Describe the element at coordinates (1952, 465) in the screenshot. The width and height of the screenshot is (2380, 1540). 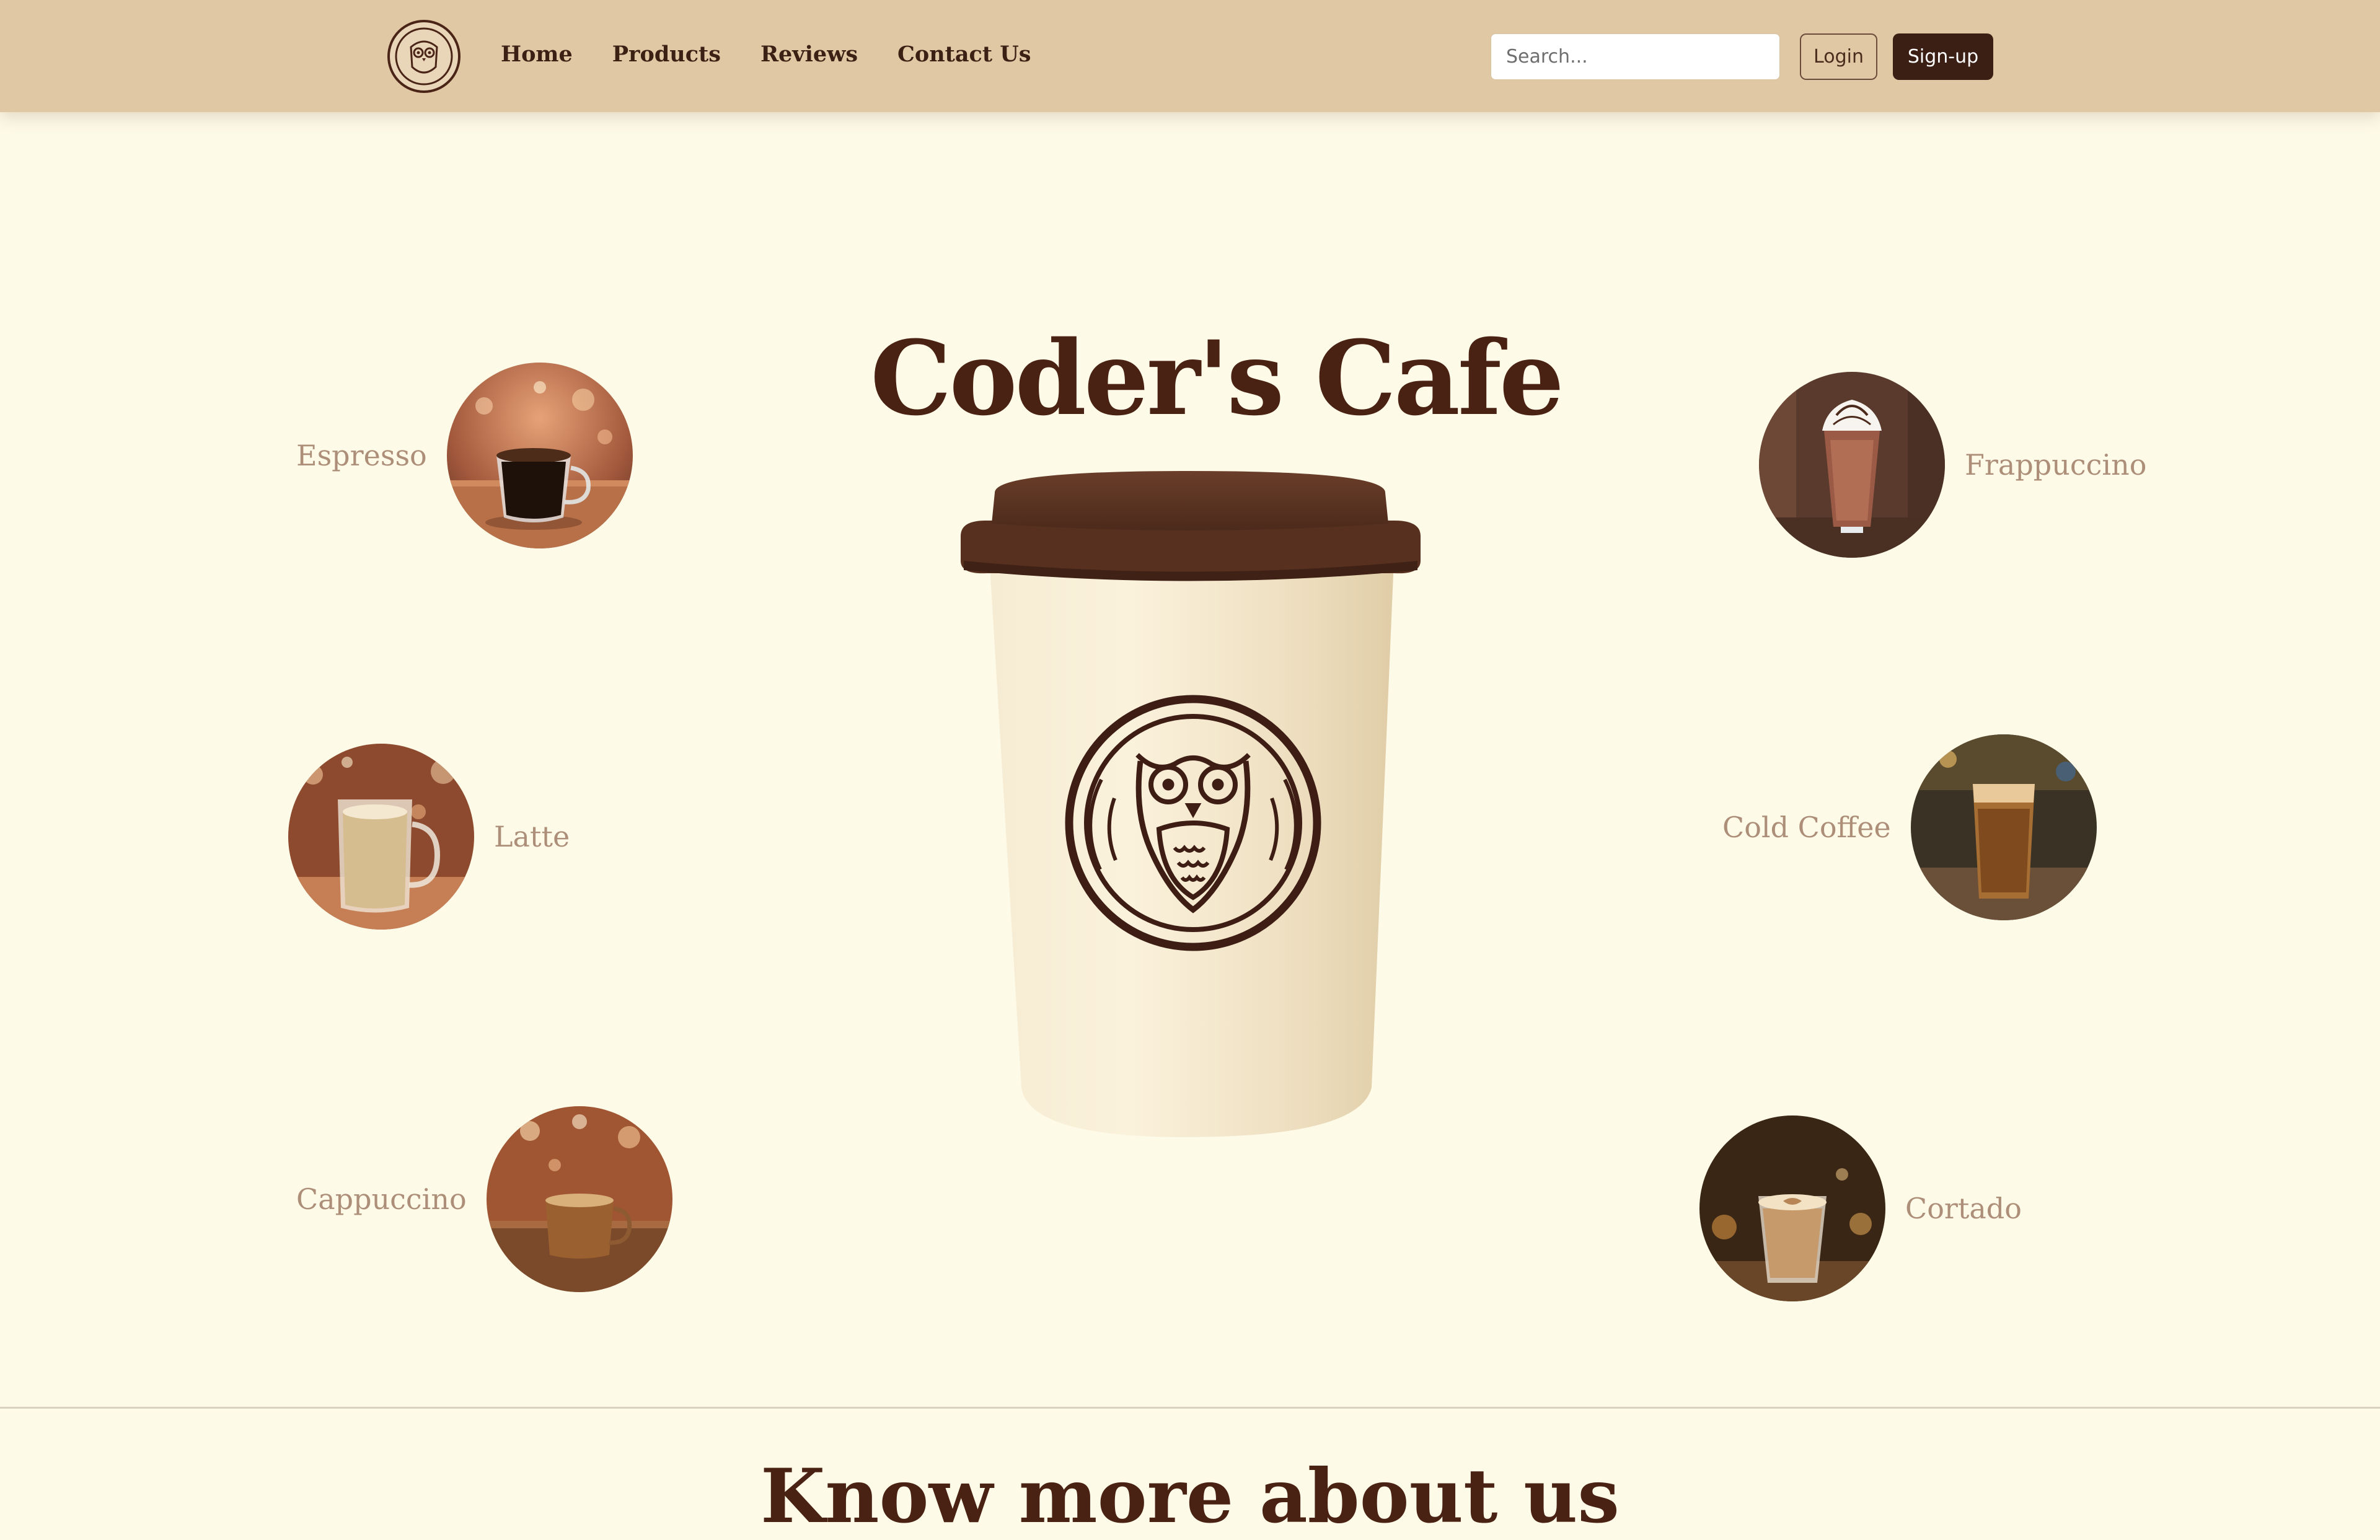
I see `product-frappuccino: Frappuccino` at that location.